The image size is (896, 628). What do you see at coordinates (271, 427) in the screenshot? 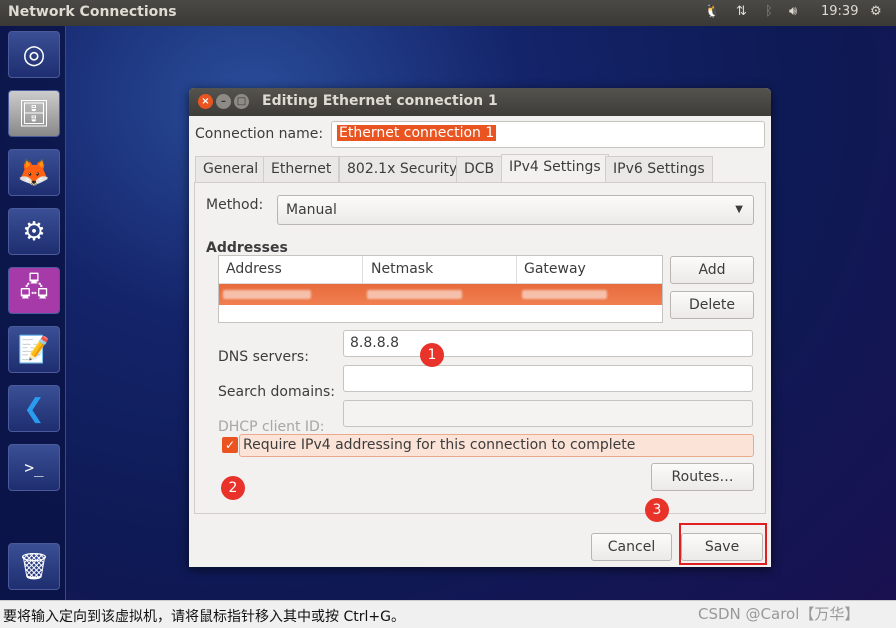
I see `dhcp-client-id-label: DHCP client ID:` at bounding box center [271, 427].